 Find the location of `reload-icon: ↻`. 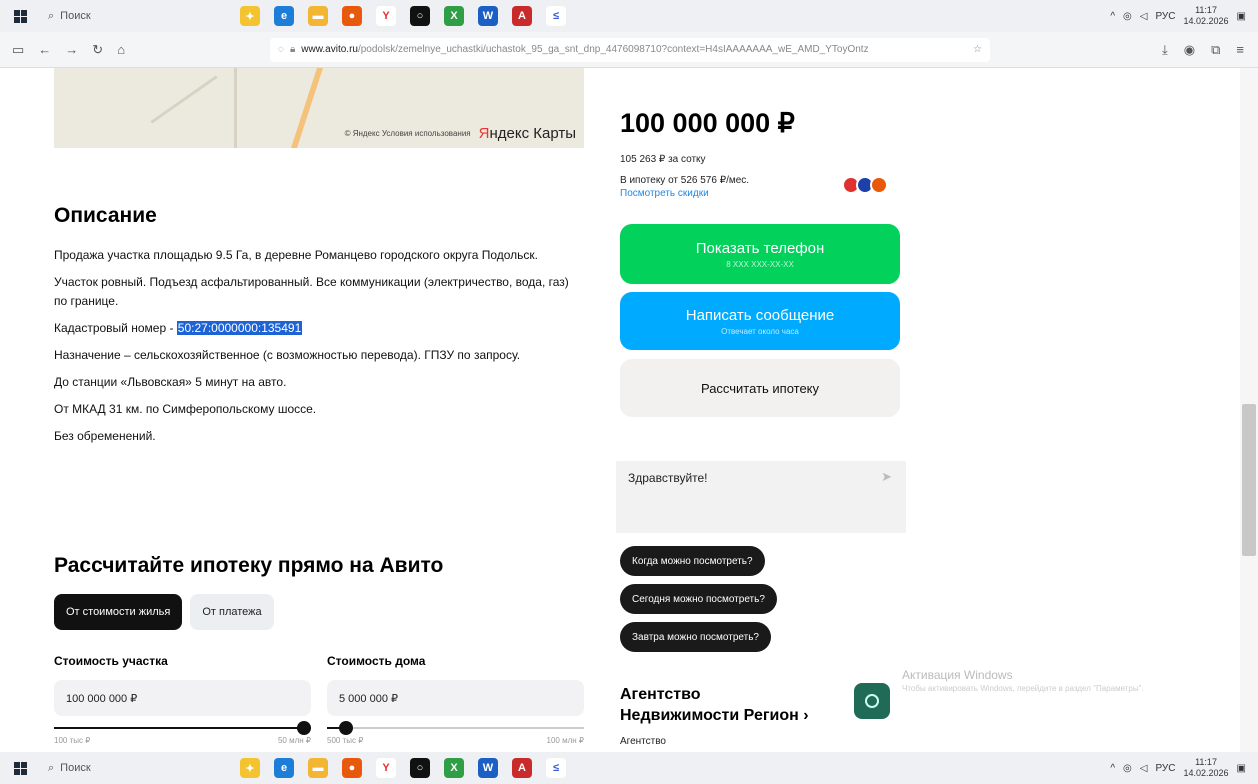

reload-icon: ↻ is located at coordinates (97, 50).